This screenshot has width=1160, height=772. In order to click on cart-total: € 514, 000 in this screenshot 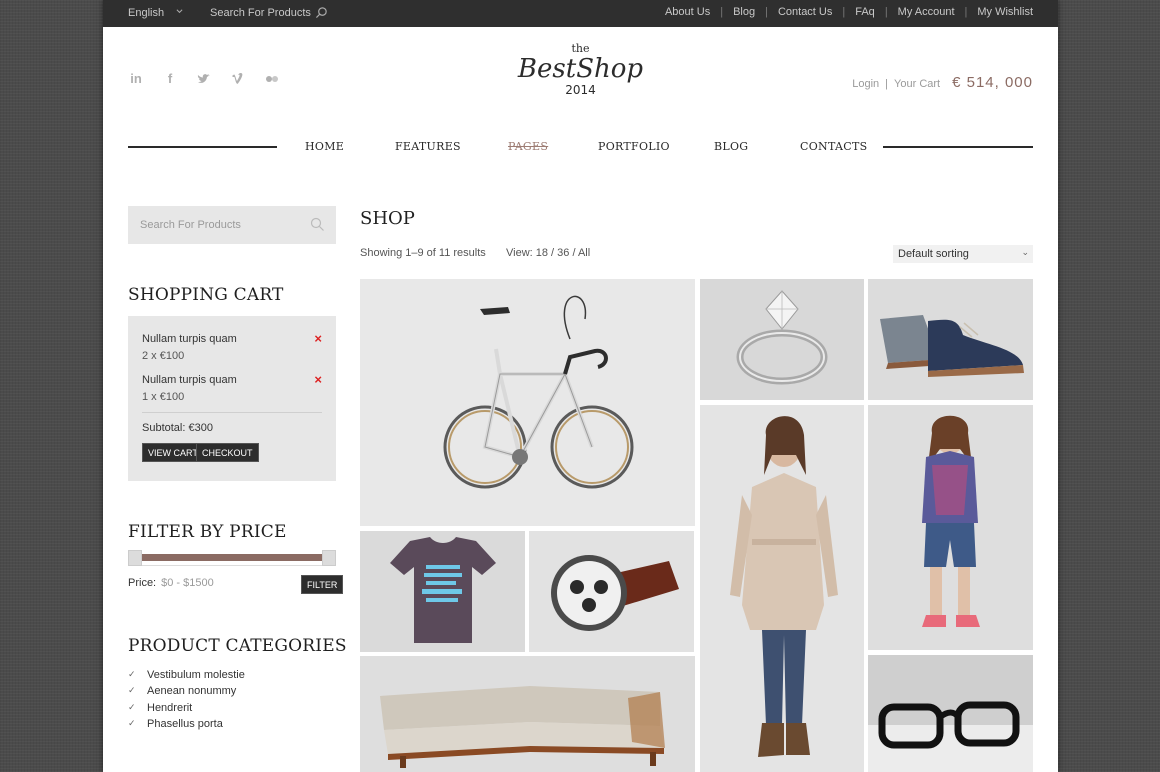, I will do `click(992, 82)`.